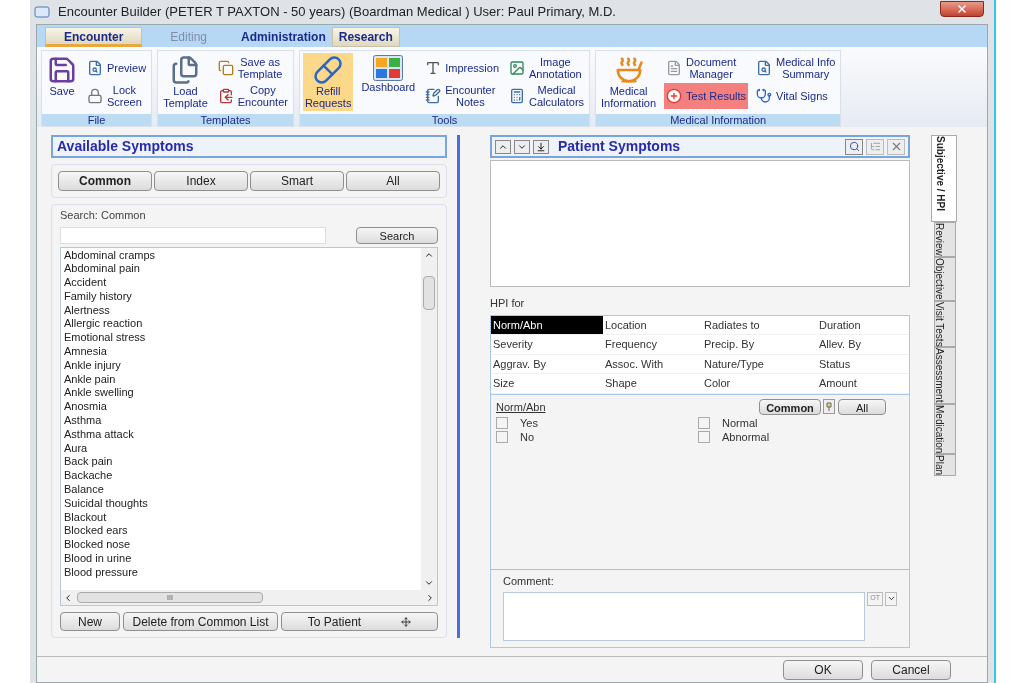  What do you see at coordinates (597, 437) in the screenshot?
I see `option-checkbox: No` at bounding box center [597, 437].